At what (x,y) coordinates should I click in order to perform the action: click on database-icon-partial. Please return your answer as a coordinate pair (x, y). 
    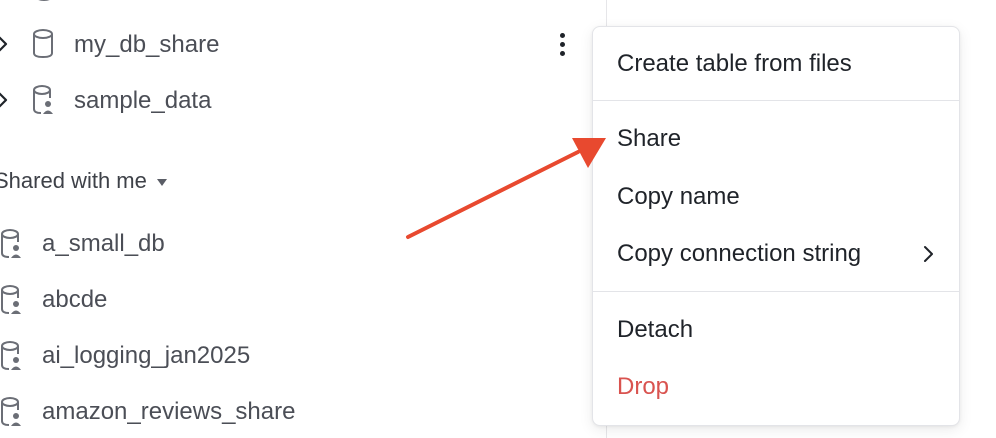
    Looking at the image, I should click on (44, 1).